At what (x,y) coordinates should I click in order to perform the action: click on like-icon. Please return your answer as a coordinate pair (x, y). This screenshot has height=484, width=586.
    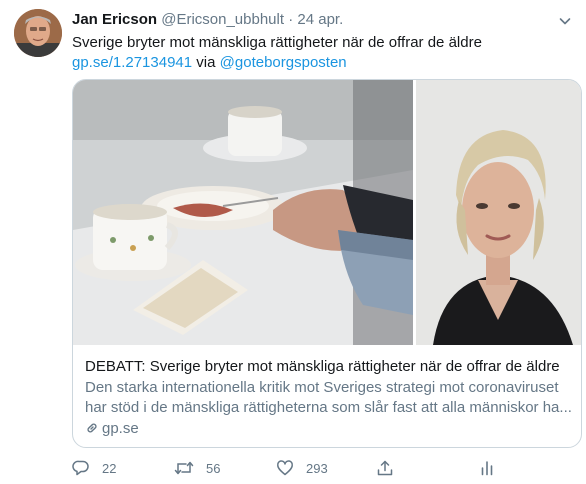
    Looking at the image, I should click on (285, 468).